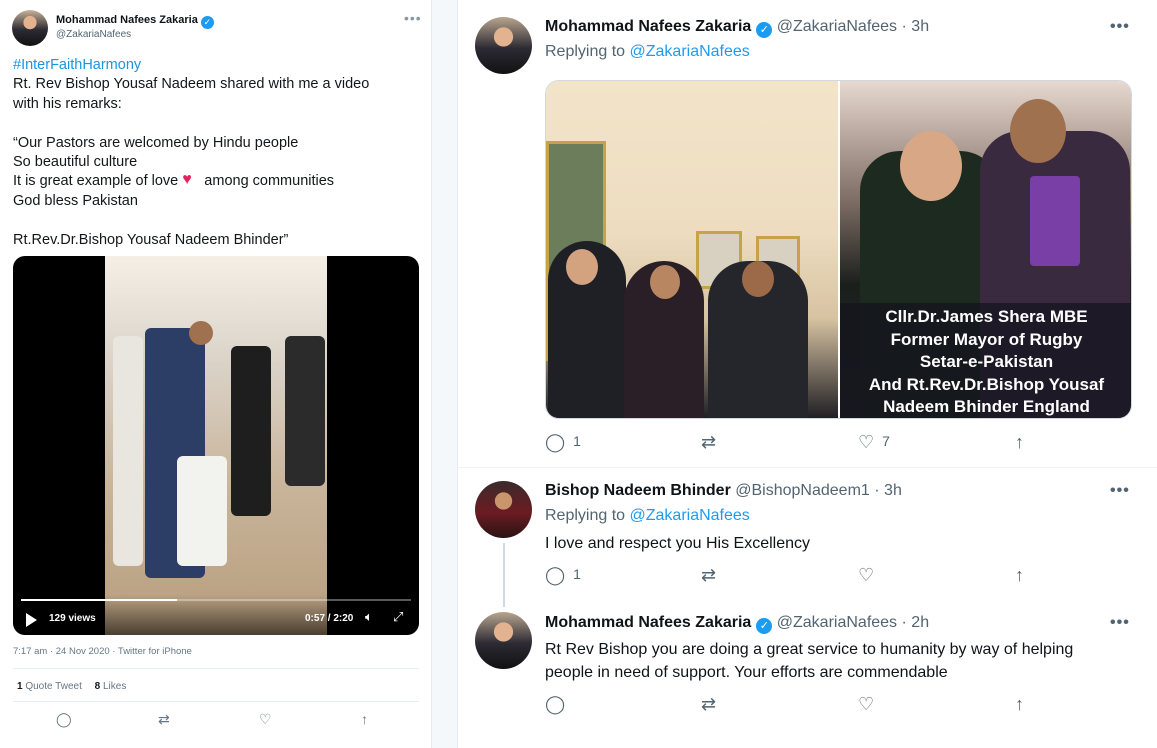 This screenshot has width=1157, height=748. Describe the element at coordinates (127, 20) in the screenshot. I see `author-name-text: Mohammad Nafees Zakaria` at that location.